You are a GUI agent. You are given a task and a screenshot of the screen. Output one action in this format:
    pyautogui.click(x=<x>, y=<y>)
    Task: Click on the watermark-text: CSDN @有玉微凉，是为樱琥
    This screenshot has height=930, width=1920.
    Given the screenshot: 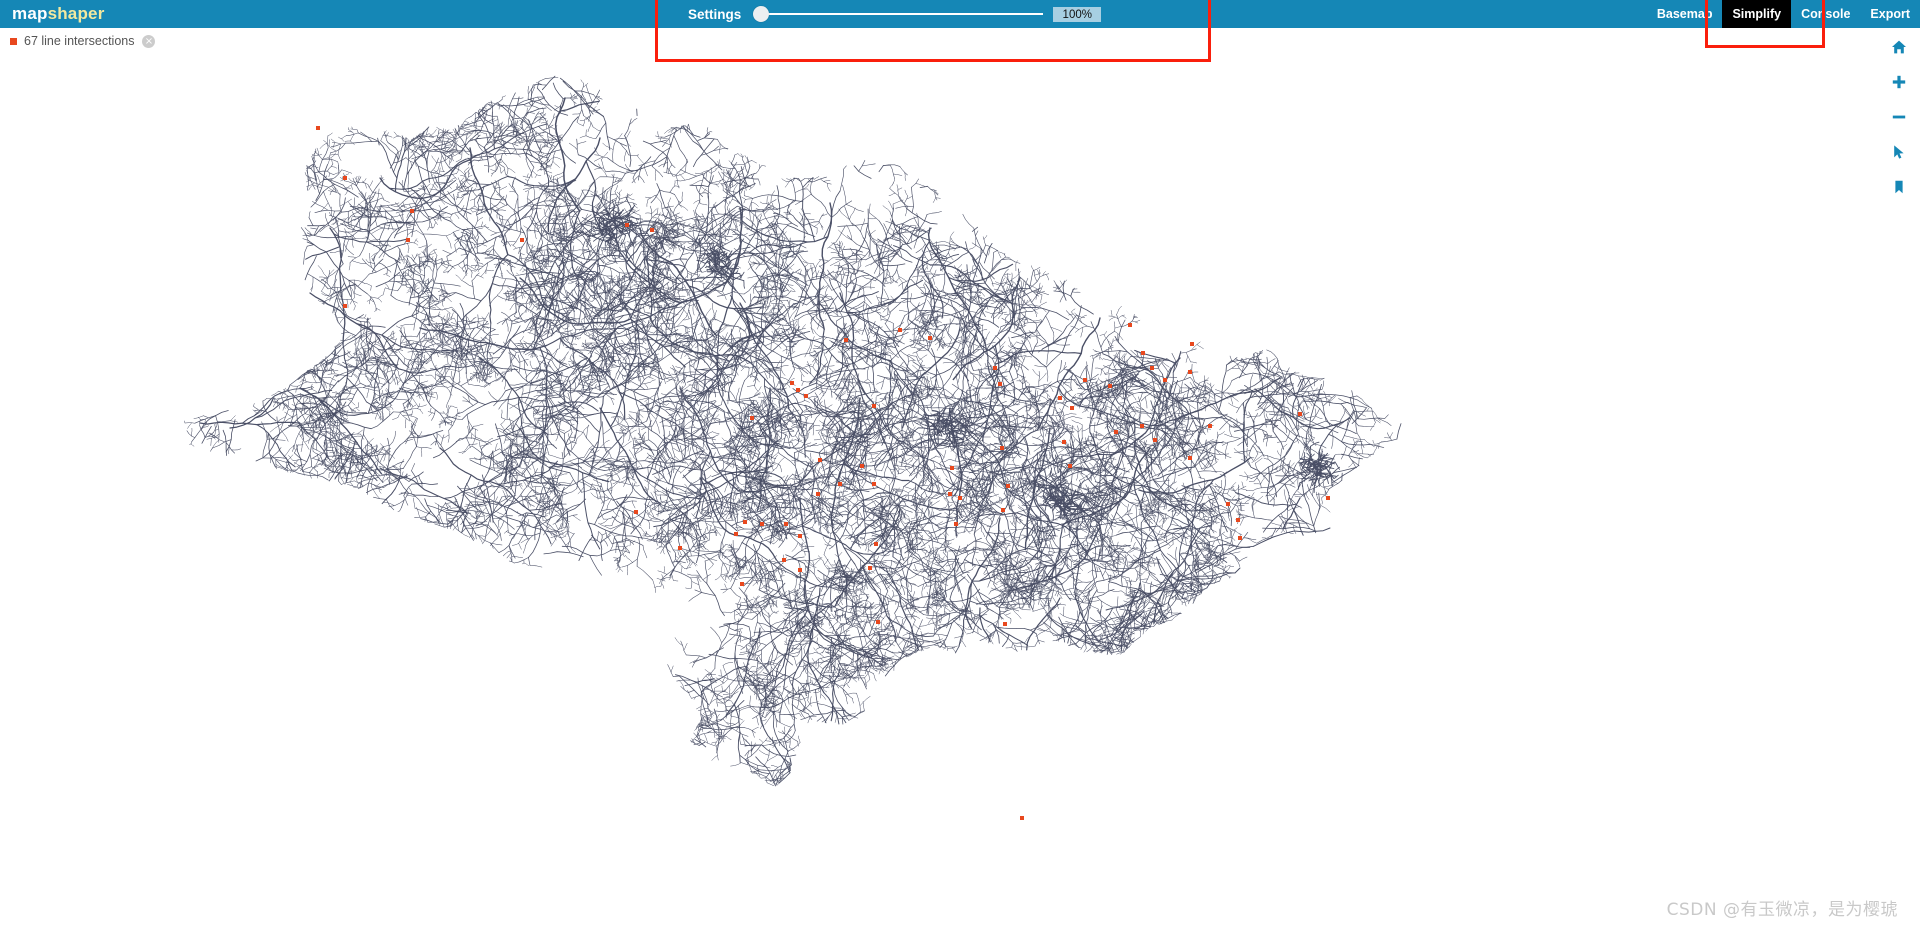 What is the action you would take?
    pyautogui.click(x=1782, y=910)
    